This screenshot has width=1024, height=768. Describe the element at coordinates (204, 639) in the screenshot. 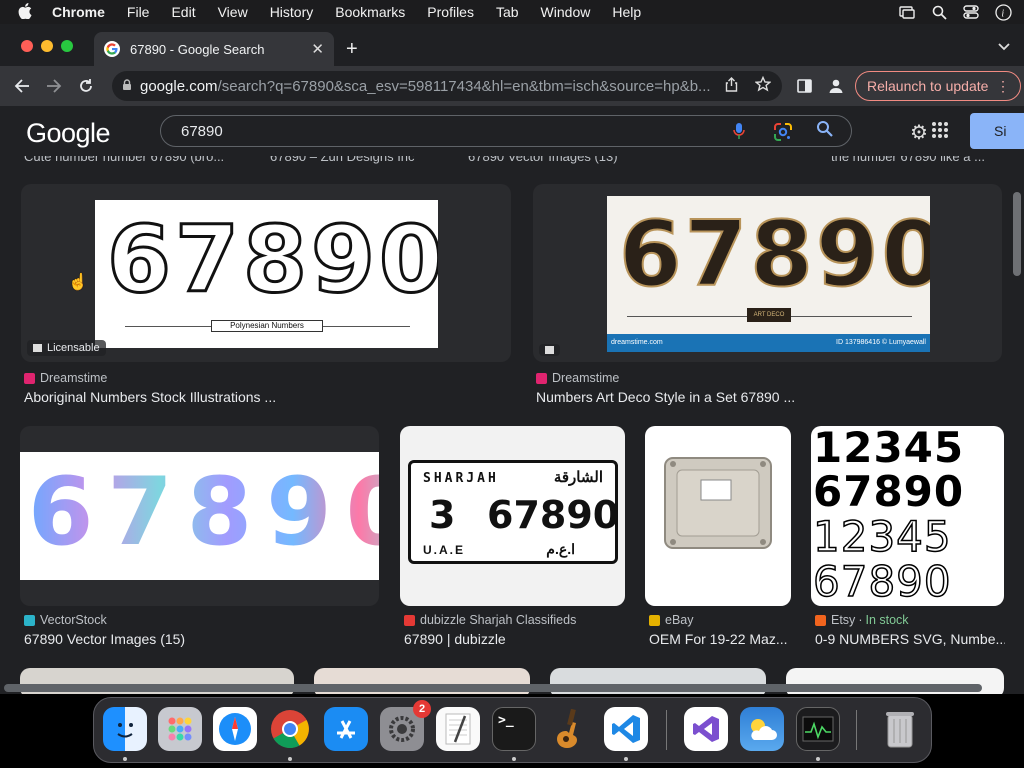

I see `result-title: 67890 Vector Images (15)` at that location.